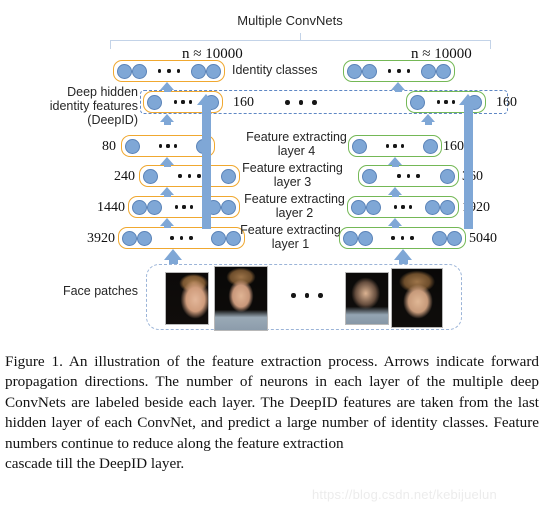  Describe the element at coordinates (290, 244) in the screenshot. I see `feature-layer1-label-line2: layer 1` at that location.